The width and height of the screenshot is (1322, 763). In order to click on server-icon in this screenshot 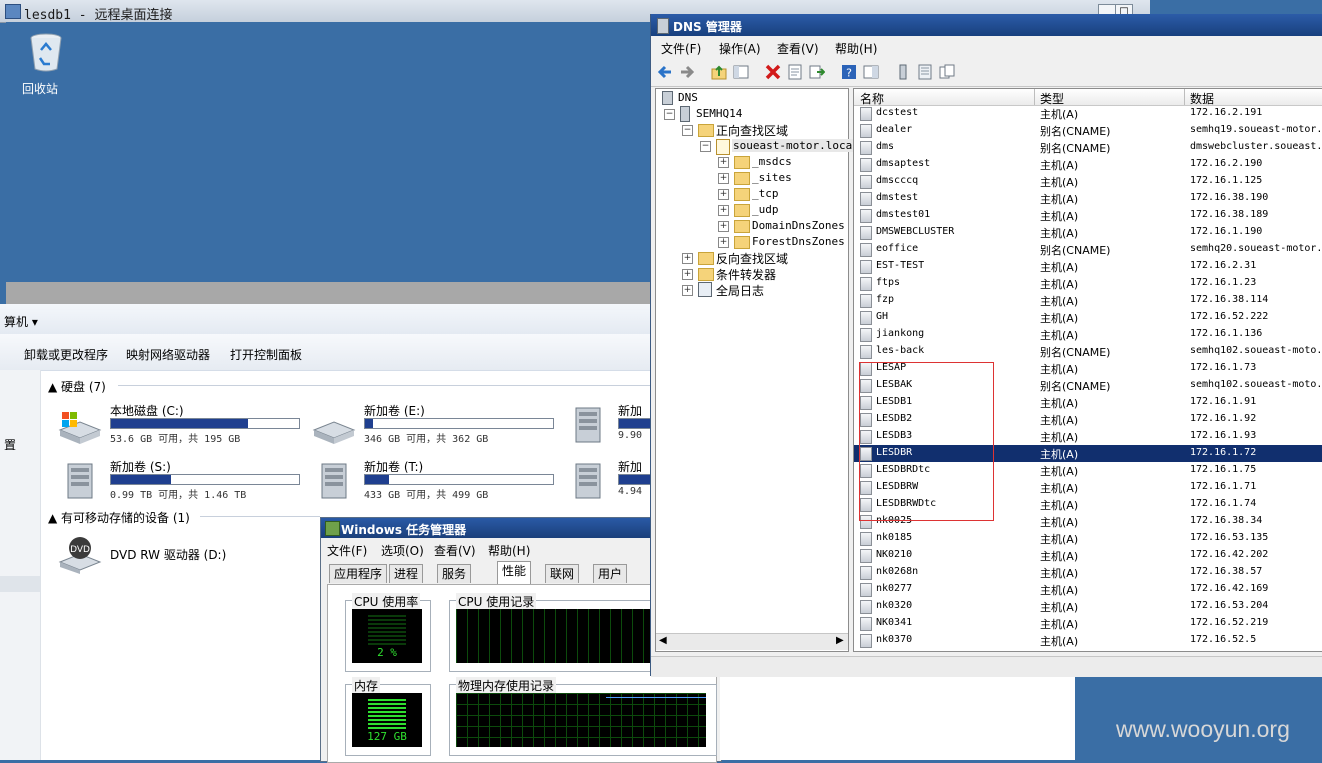, I will do `click(903, 72)`.